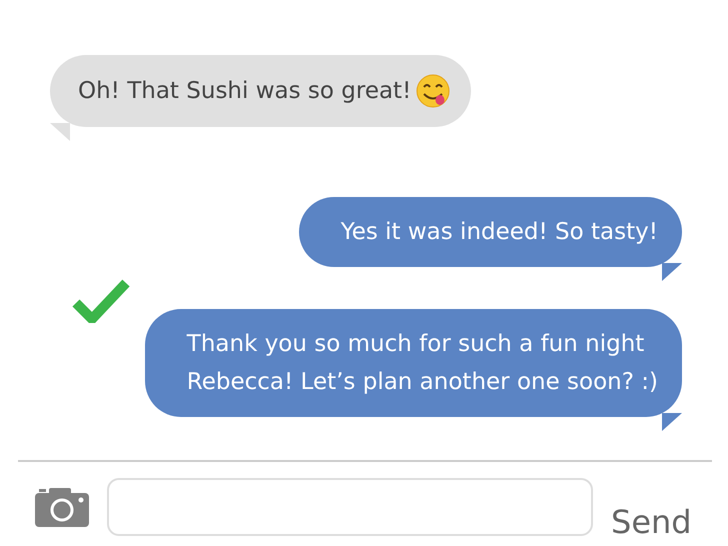 The height and width of the screenshot is (546, 728). I want to click on camera-icon, so click(62, 507).